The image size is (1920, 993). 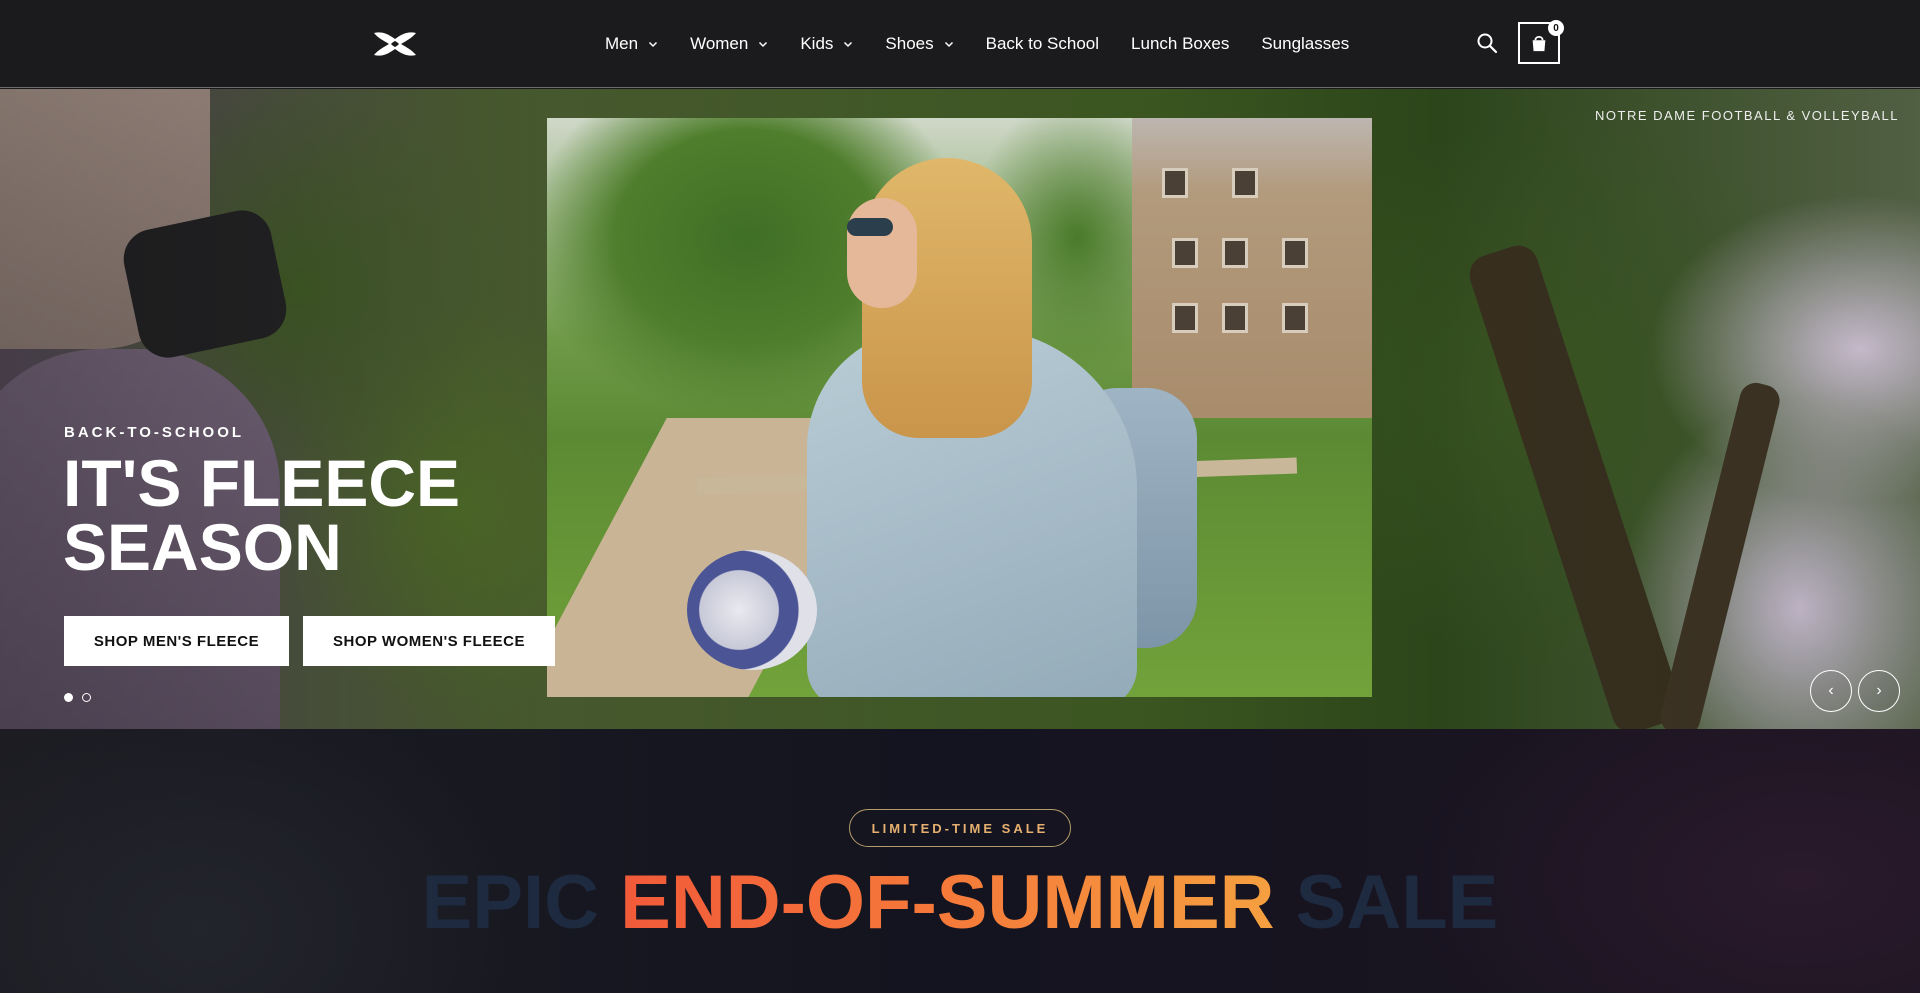 What do you see at coordinates (262, 515) in the screenshot?
I see `hero-title: IT'S FLEECE SEASON` at bounding box center [262, 515].